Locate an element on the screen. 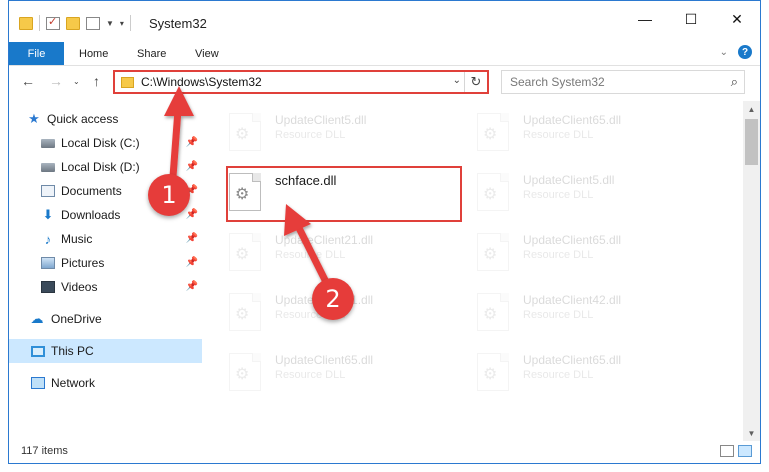 The height and width of the screenshot is (472, 769). sidebar-item-label: This PC is located at coordinates (72, 351).